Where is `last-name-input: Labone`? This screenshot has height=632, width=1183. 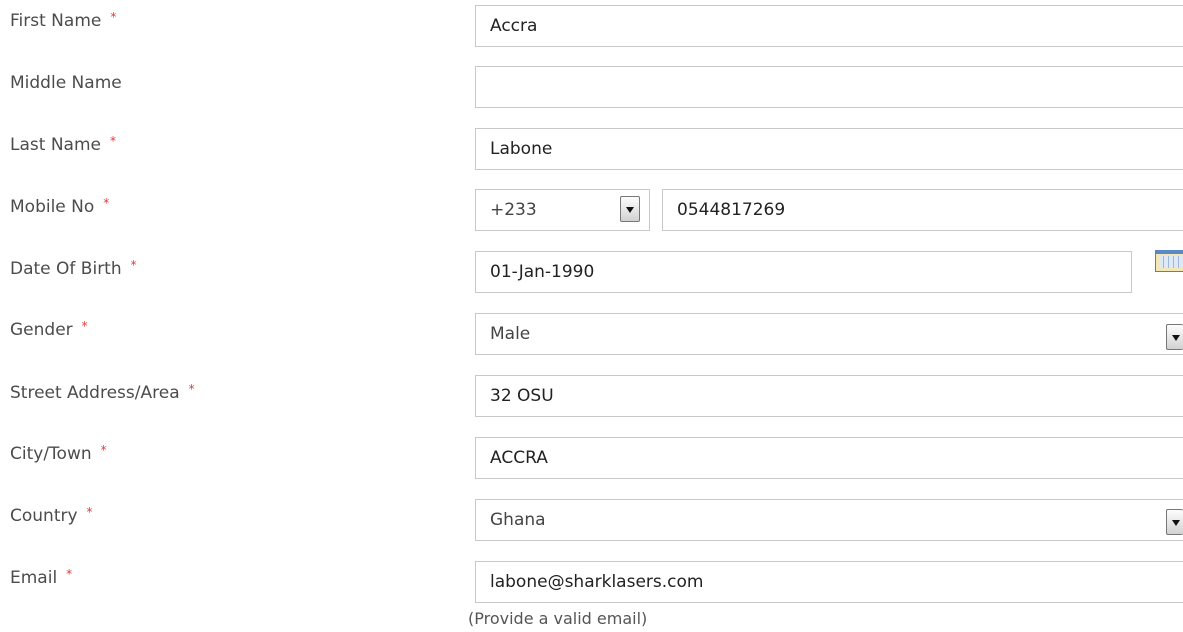
last-name-input: Labone is located at coordinates (829, 149).